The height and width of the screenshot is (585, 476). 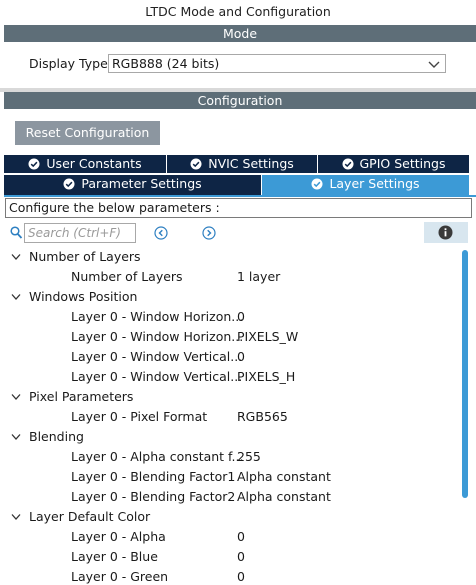 I want to click on reset-configuration-button: Reset Configuration, so click(x=87, y=133).